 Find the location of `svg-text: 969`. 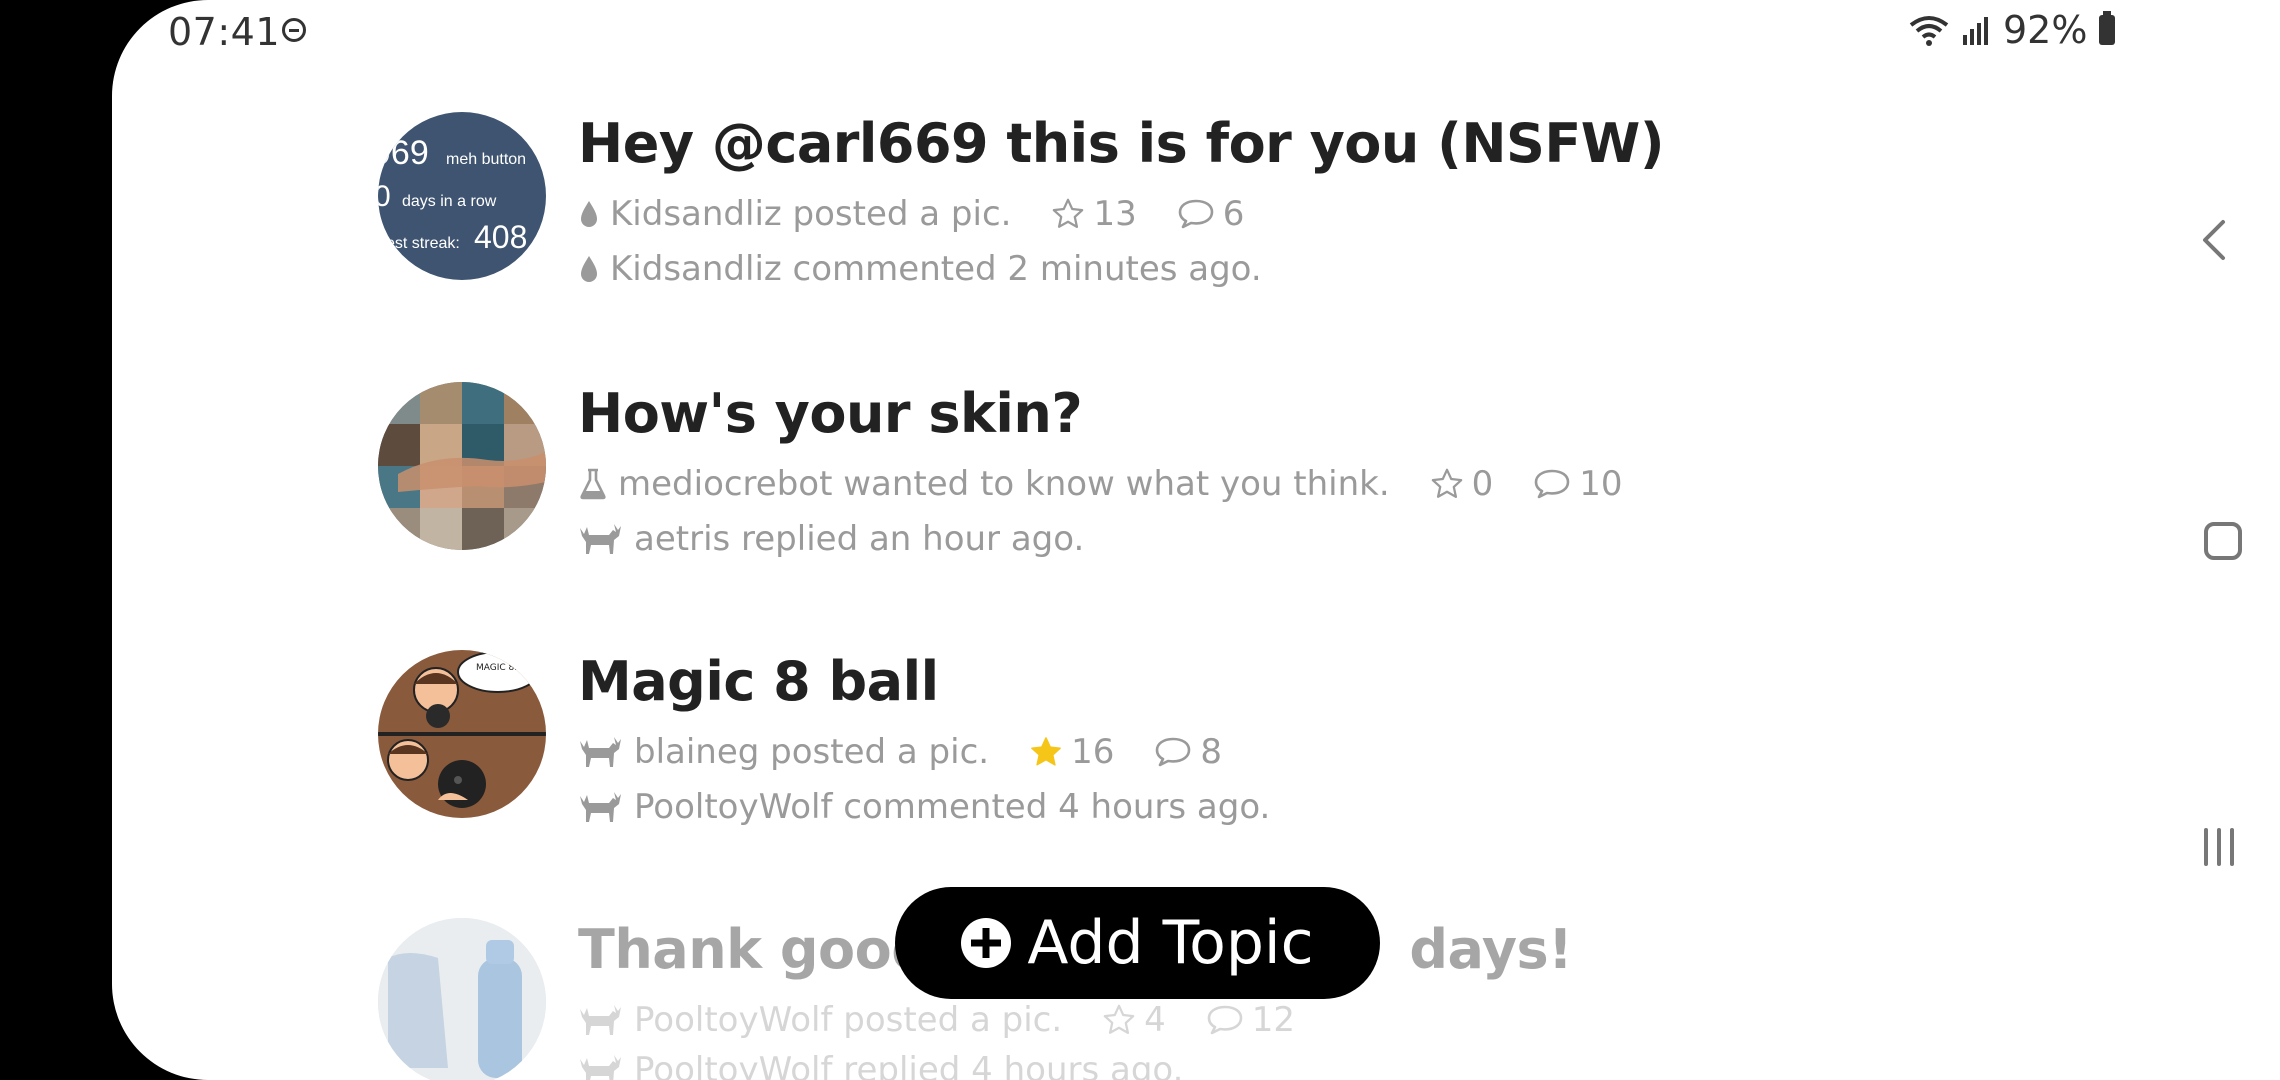

svg-text: 969 is located at coordinates (403, 153).